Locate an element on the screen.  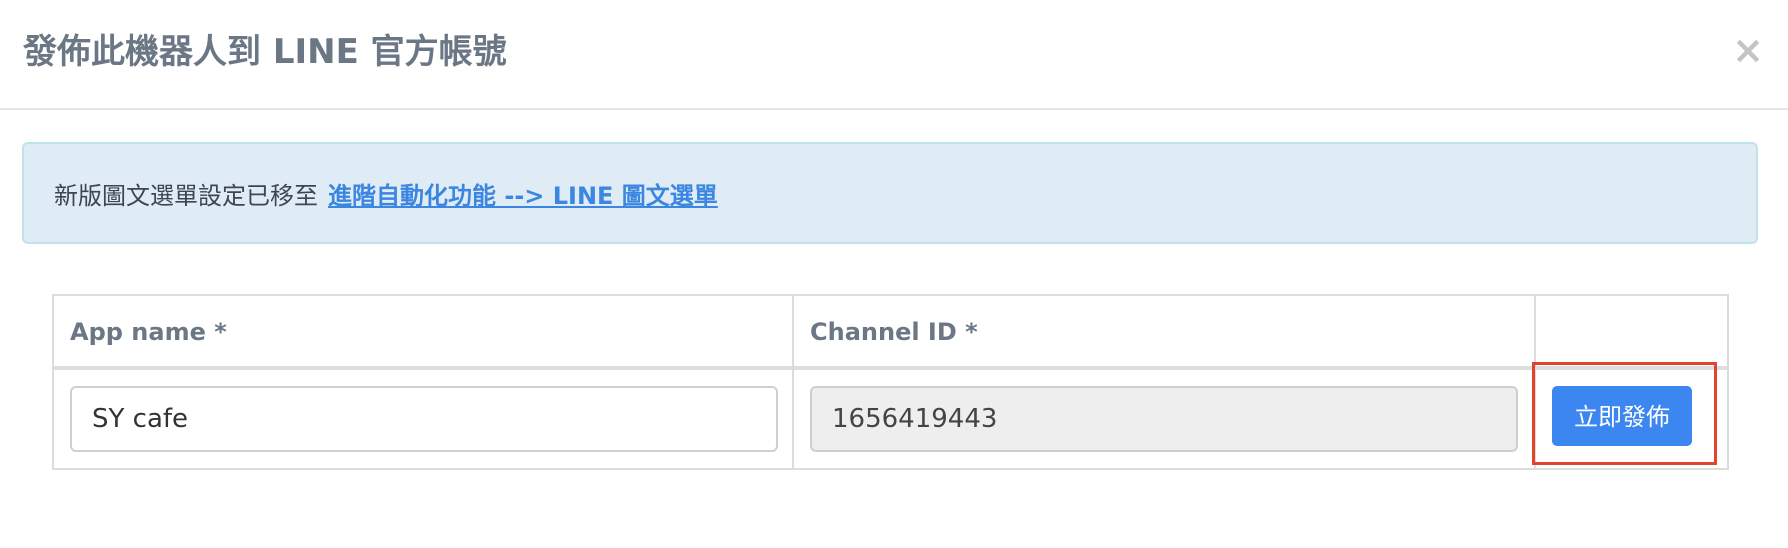
alert-text: 新版圖文選單設定已移至 is located at coordinates (186, 195).